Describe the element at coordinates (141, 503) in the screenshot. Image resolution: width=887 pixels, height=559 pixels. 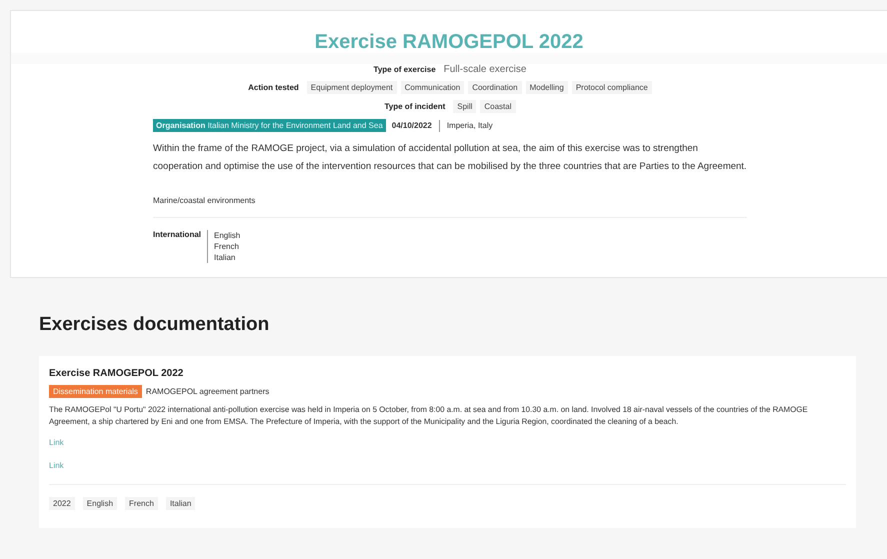
I see `tag: French` at that location.